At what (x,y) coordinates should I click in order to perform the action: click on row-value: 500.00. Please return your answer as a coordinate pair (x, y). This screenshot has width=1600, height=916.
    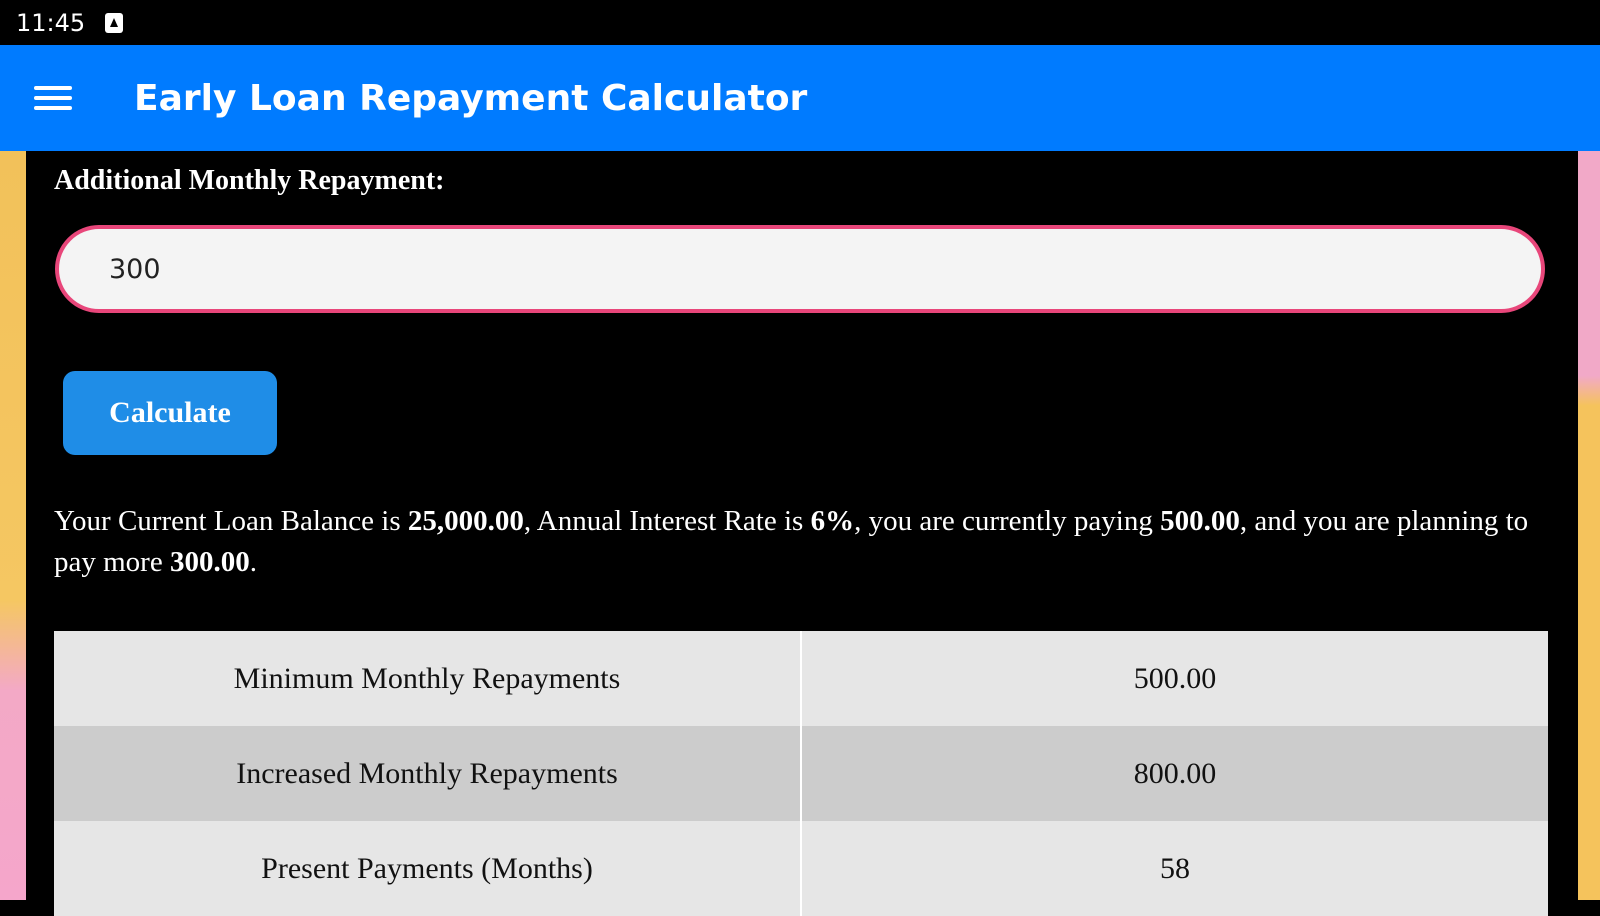
    Looking at the image, I should click on (1174, 678).